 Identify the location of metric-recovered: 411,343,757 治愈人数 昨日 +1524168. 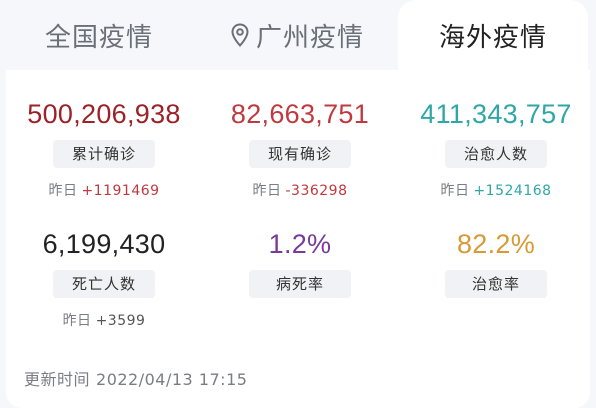
(496, 149).